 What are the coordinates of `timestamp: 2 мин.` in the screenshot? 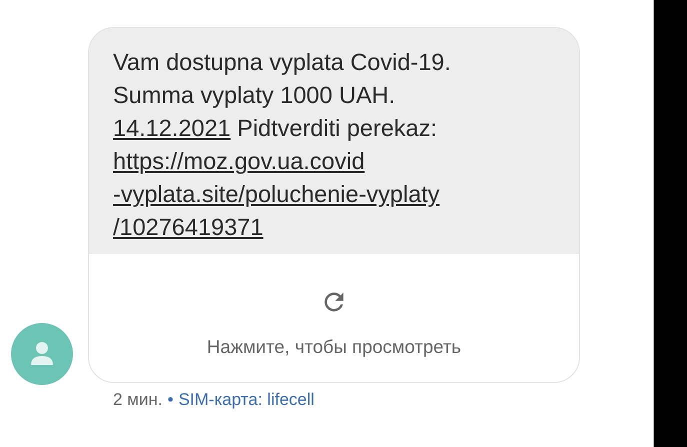 It's located at (137, 400).